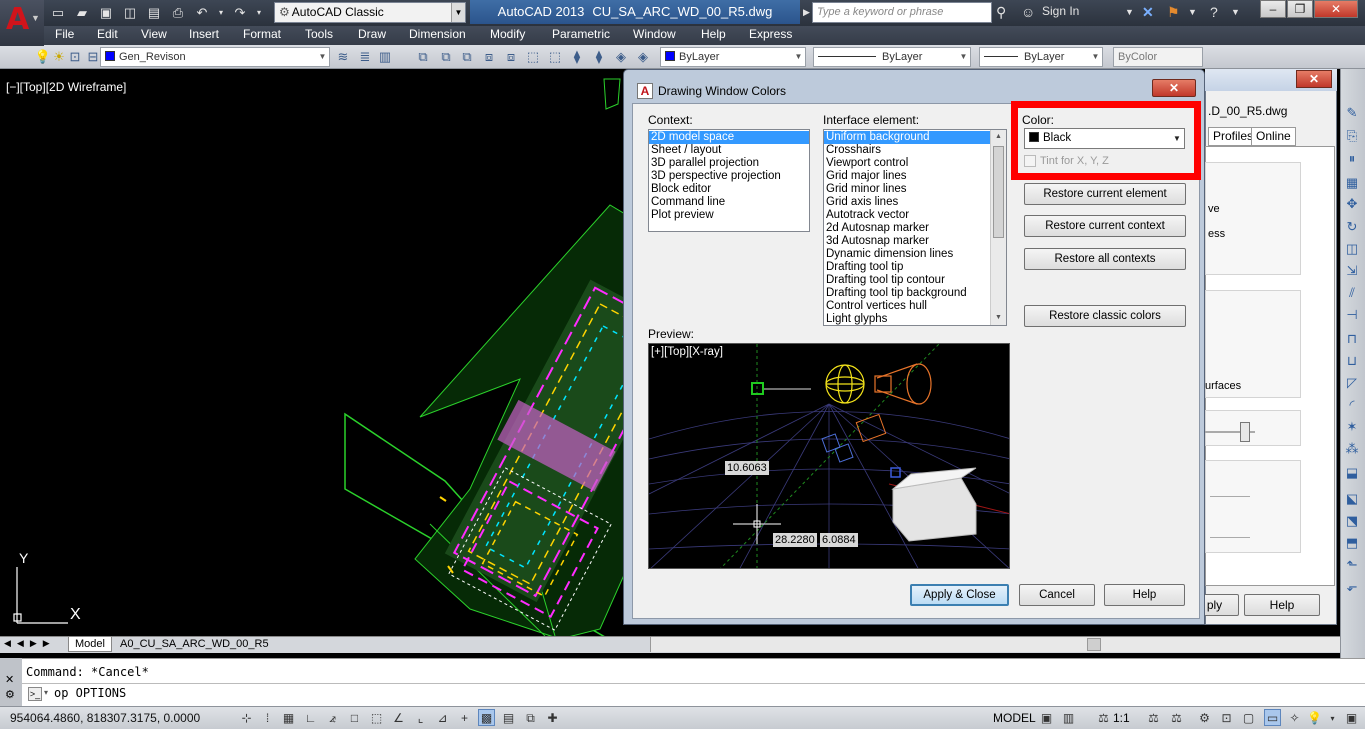 Image resolution: width=1365 pixels, height=729 pixels. Describe the element at coordinates (507, 34) in the screenshot. I see `menu-modify: Modify` at that location.